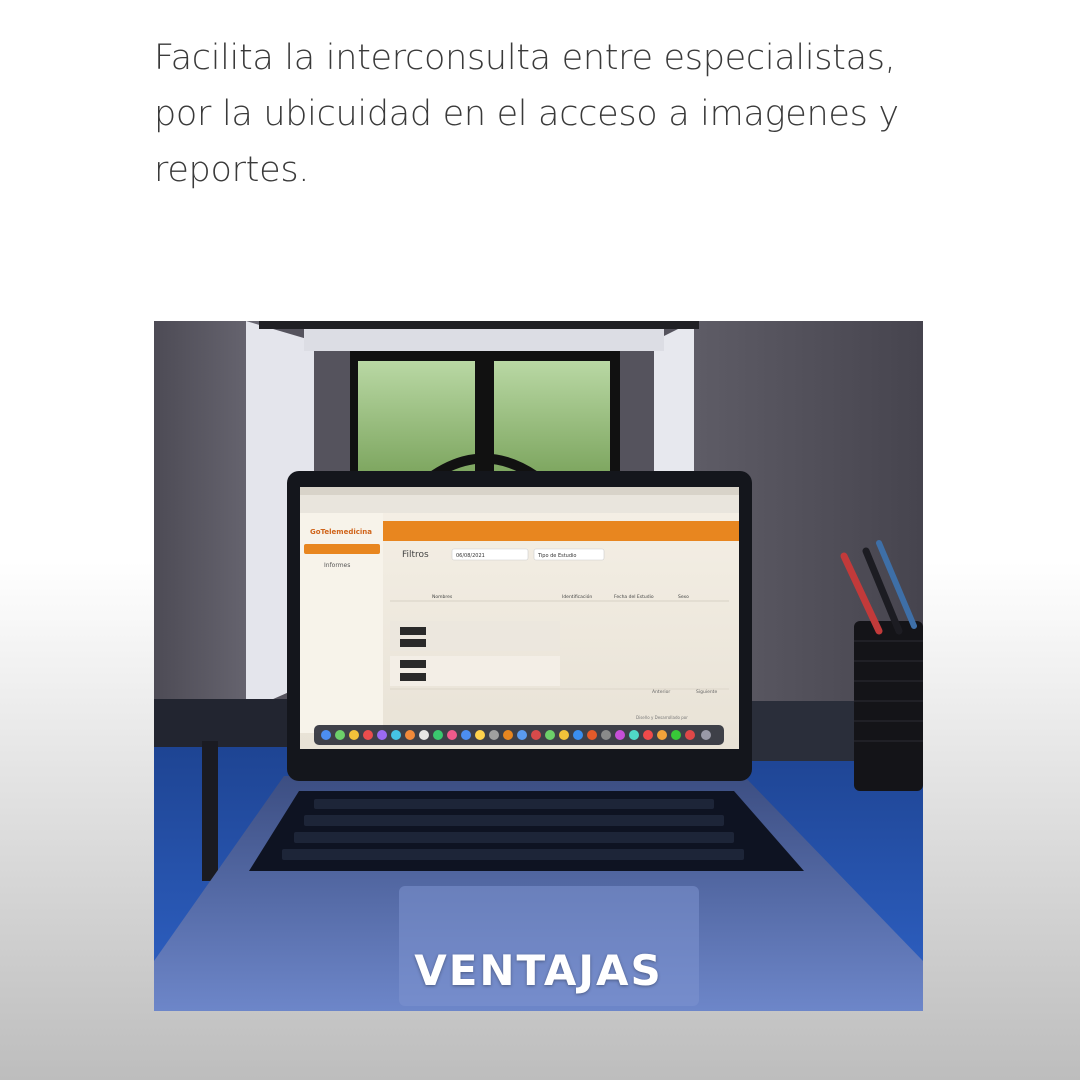  I want to click on screen-sidebar-item: Informes, so click(337, 565).